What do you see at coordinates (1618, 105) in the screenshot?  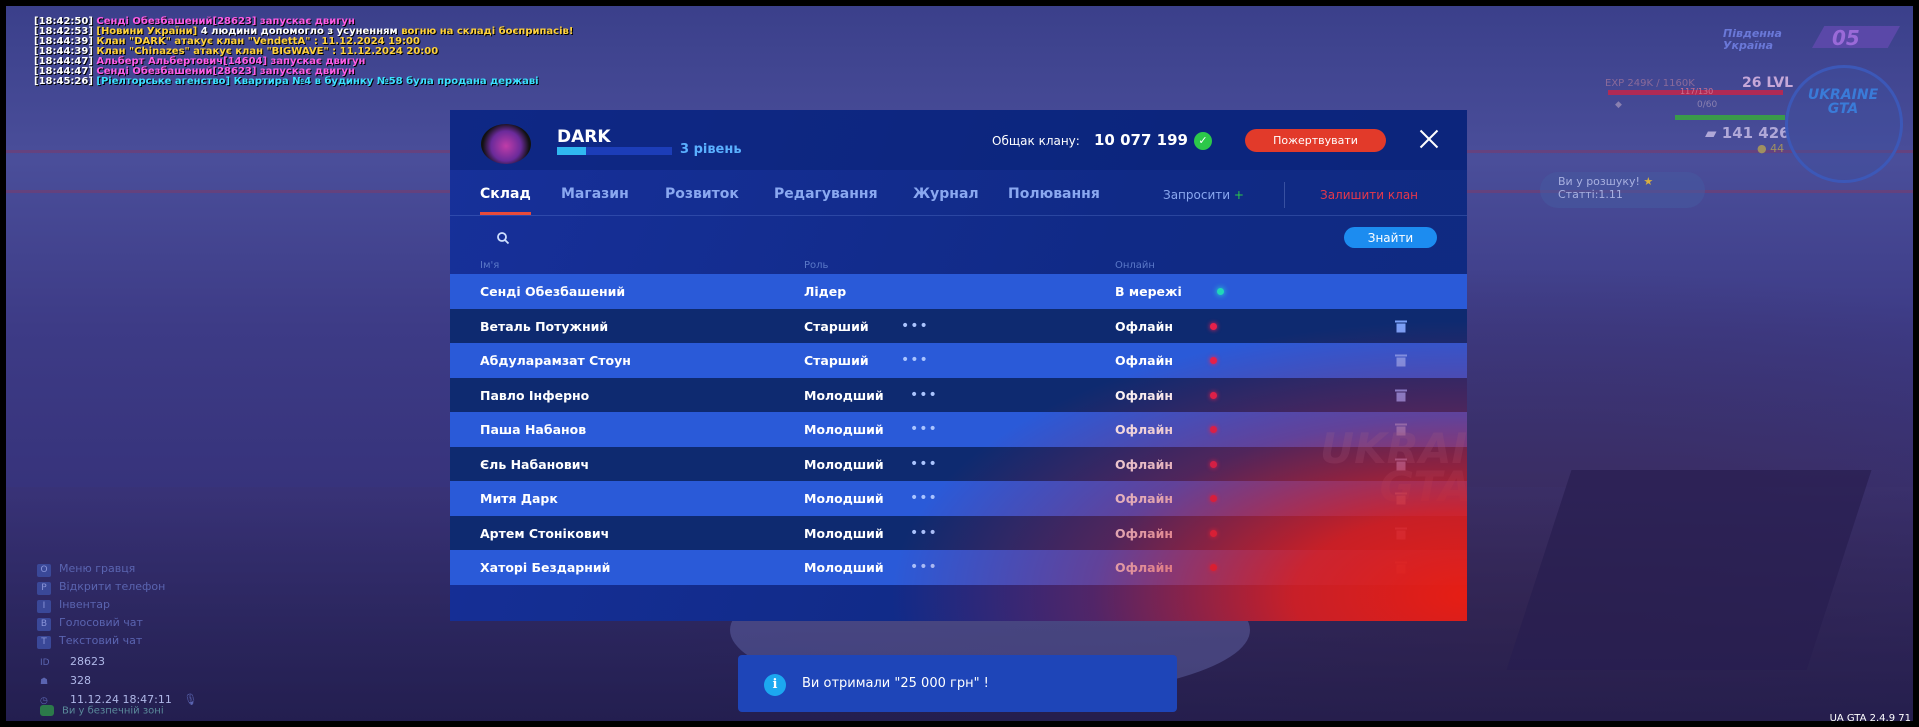 I see `armor-icon: ◆` at bounding box center [1618, 105].